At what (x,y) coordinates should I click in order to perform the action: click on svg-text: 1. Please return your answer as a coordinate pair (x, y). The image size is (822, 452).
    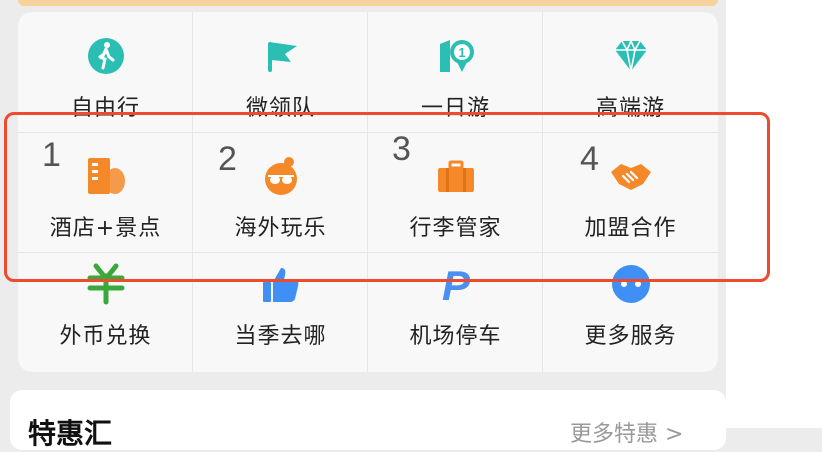
    Looking at the image, I should click on (461, 52).